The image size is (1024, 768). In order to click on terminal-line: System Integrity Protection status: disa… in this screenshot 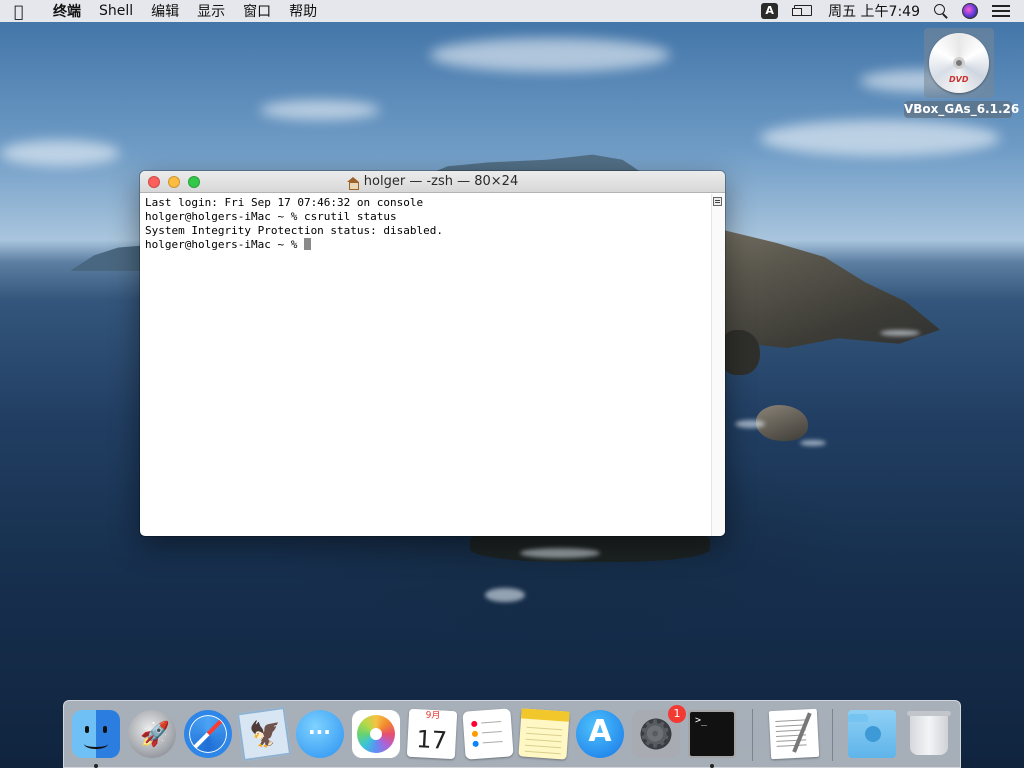, I will do `click(294, 230)`.